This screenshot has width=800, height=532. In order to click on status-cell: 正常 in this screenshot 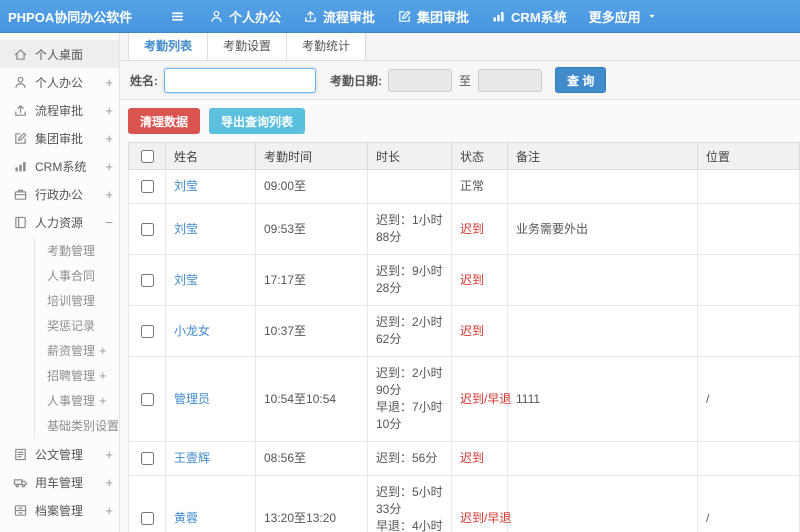, I will do `click(479, 186)`.